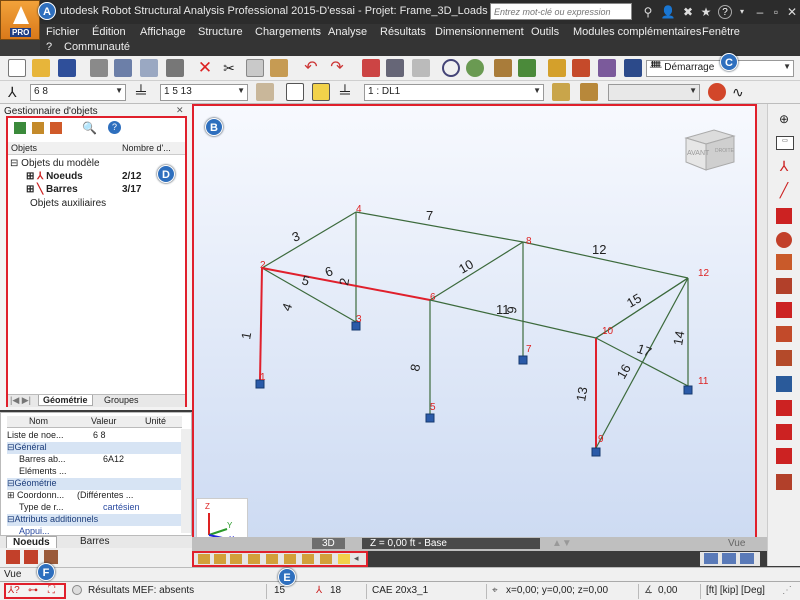 This screenshot has height=600, width=800. I want to click on nodes-selection-combo: 6 8 ▼, so click(78, 92).